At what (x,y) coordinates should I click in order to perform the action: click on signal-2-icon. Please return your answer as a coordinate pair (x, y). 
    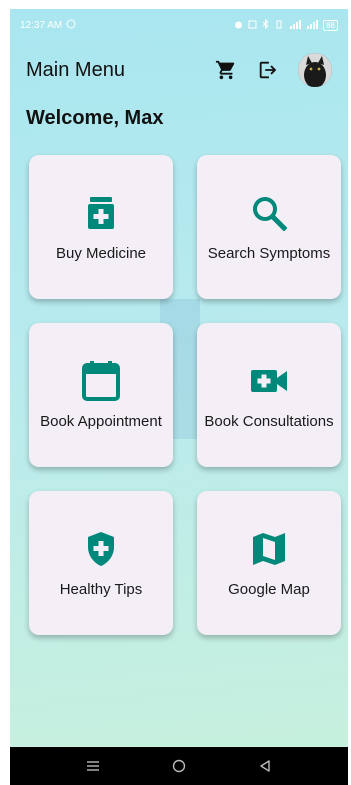
    Looking at the image, I should click on (312, 25).